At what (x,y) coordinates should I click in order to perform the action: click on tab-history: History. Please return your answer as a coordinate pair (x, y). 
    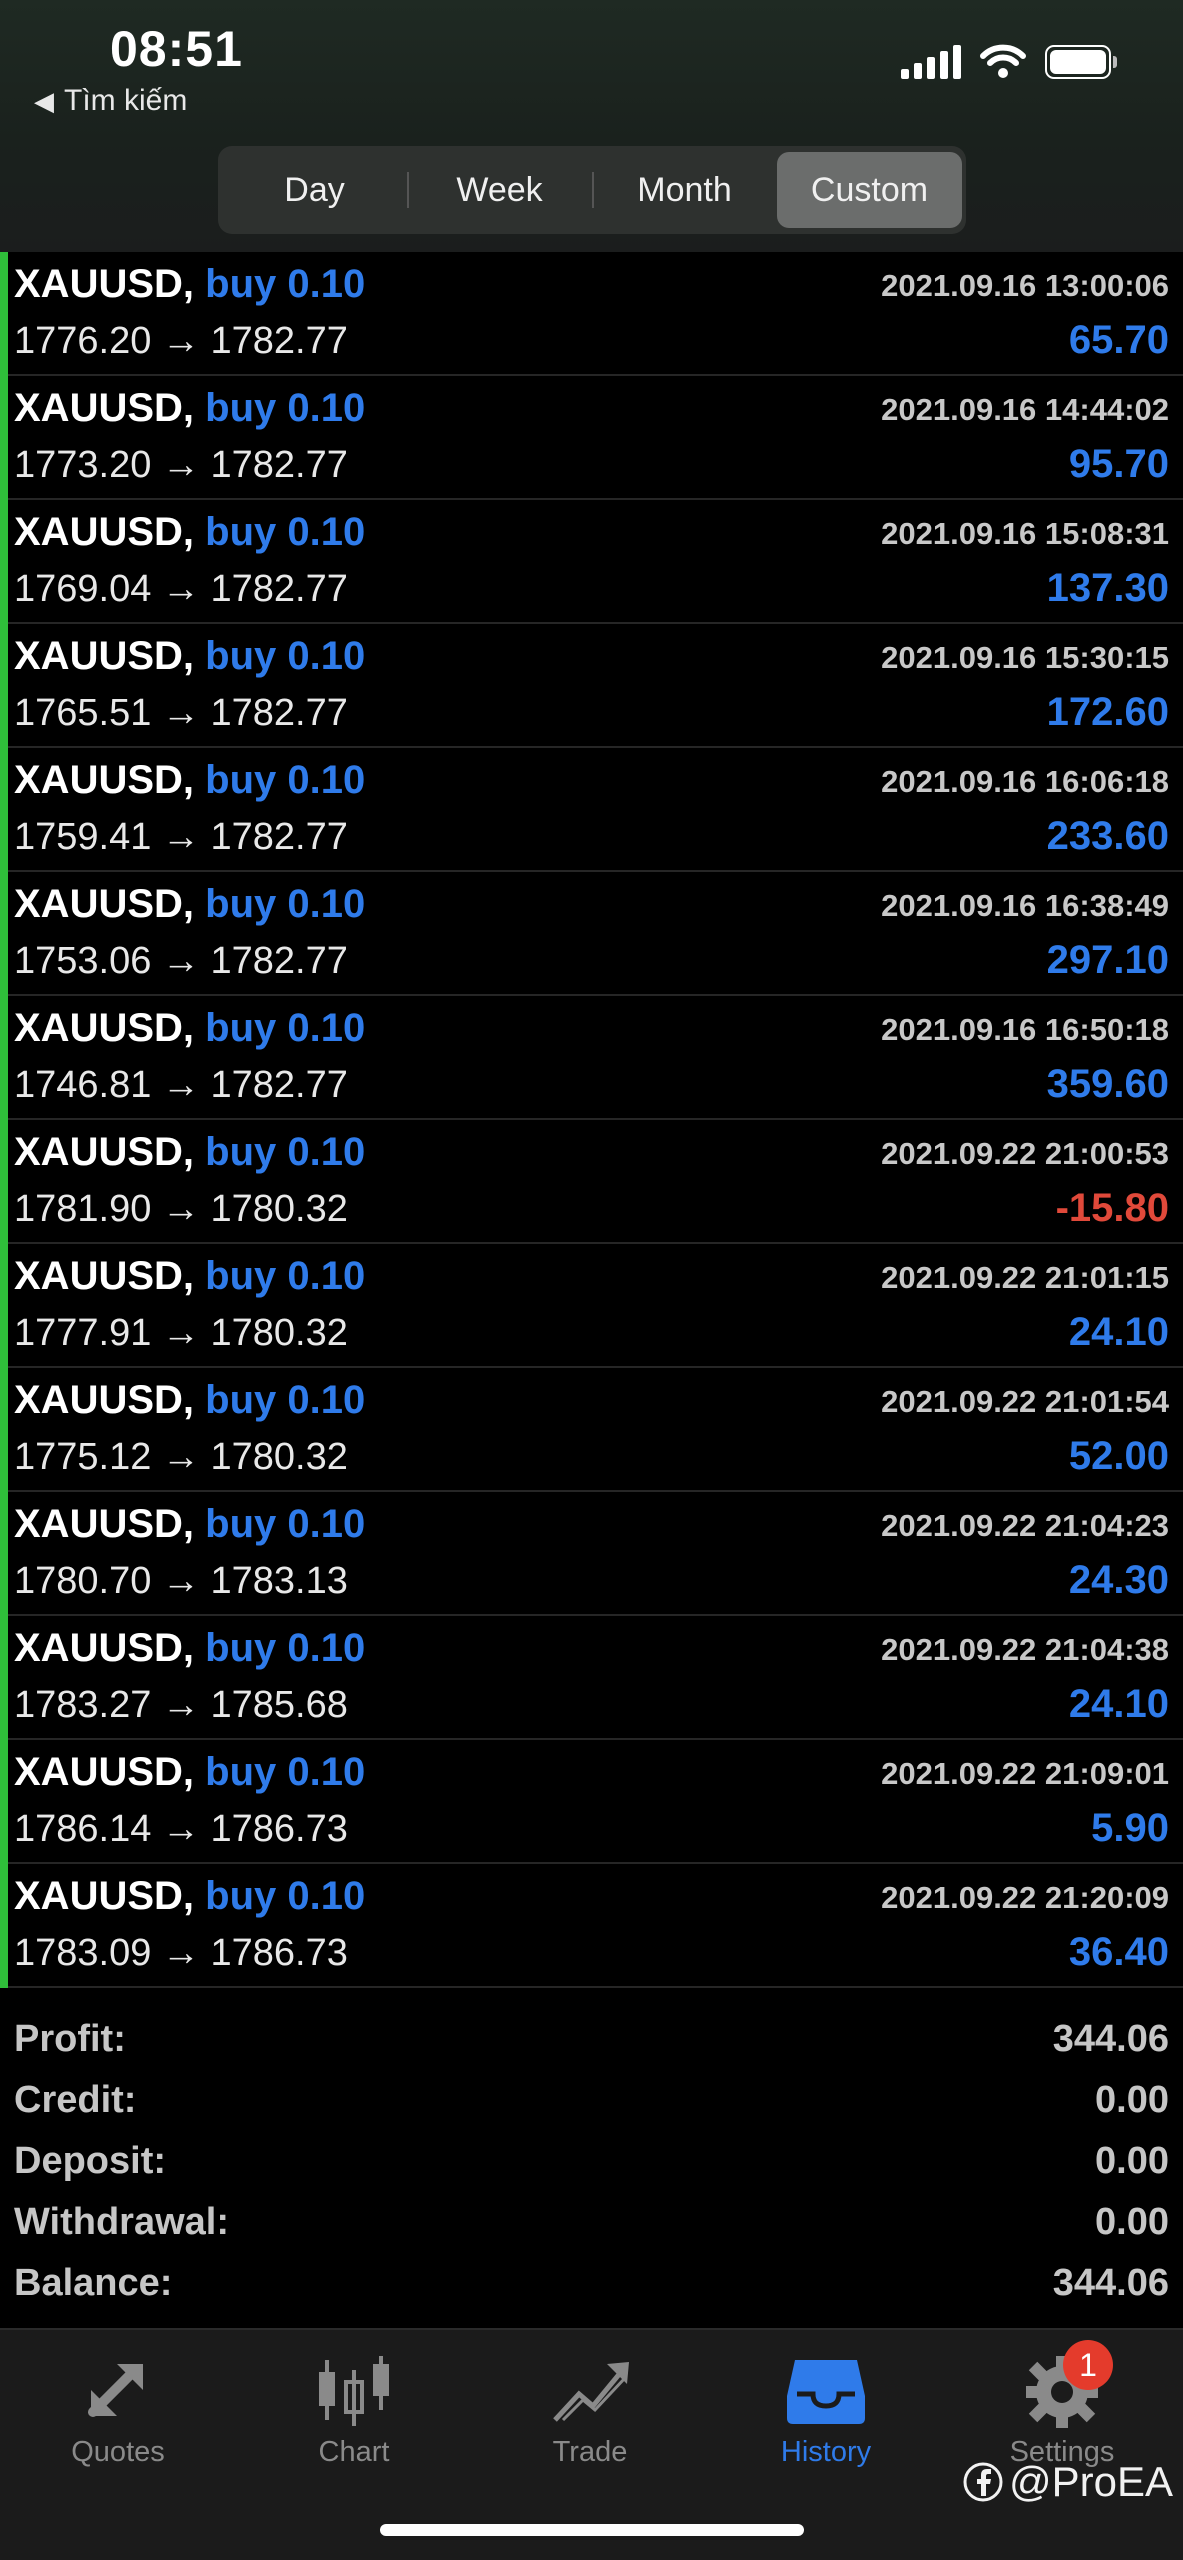
    Looking at the image, I should click on (826, 2409).